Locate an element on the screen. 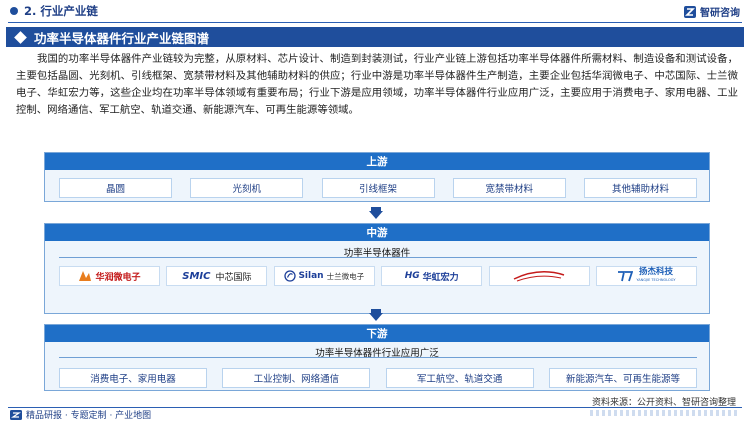 The height and width of the screenshot is (421, 750). downstream-item: 新能源汽车、可再生能源等 is located at coordinates (622, 378).